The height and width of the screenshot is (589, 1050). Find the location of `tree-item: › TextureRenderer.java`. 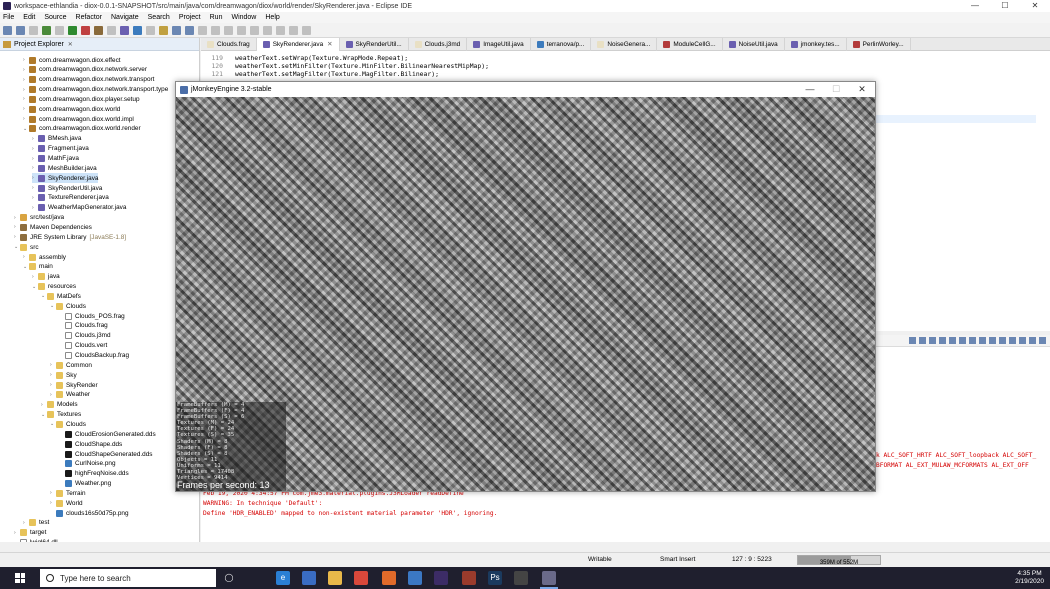

tree-item: › TextureRenderer.java is located at coordinates (70, 198).